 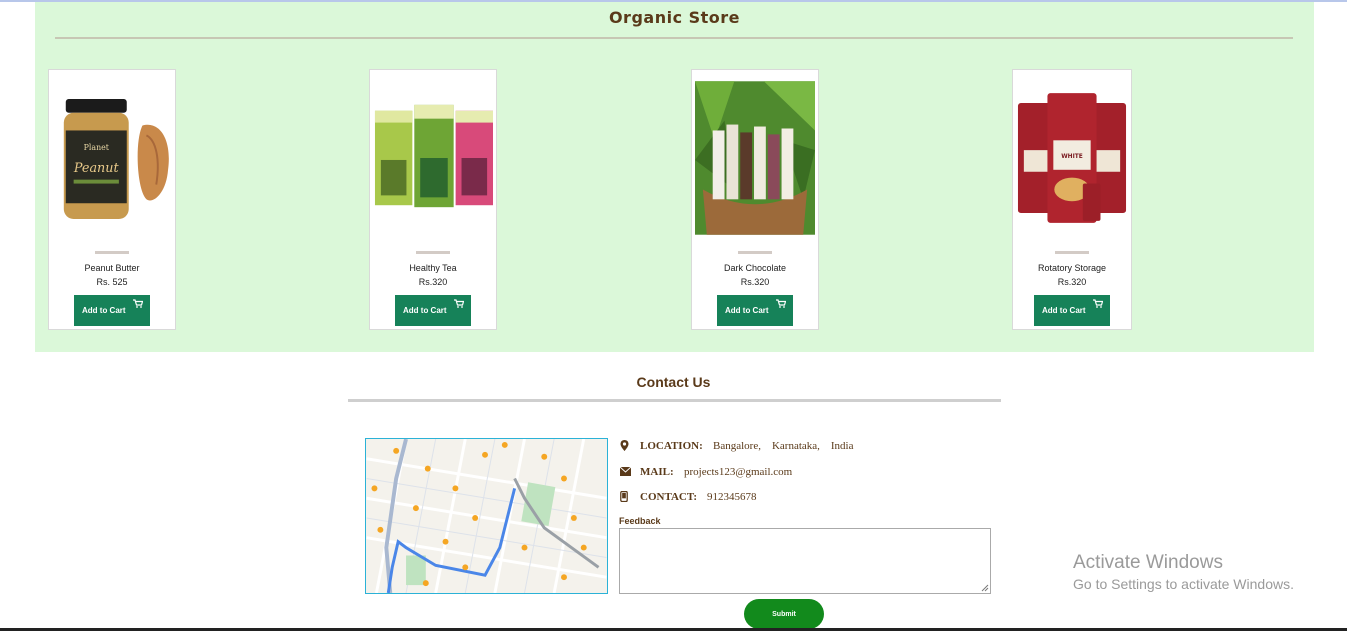 What do you see at coordinates (671, 446) in the screenshot?
I see `location-label: LOCATION:` at bounding box center [671, 446].